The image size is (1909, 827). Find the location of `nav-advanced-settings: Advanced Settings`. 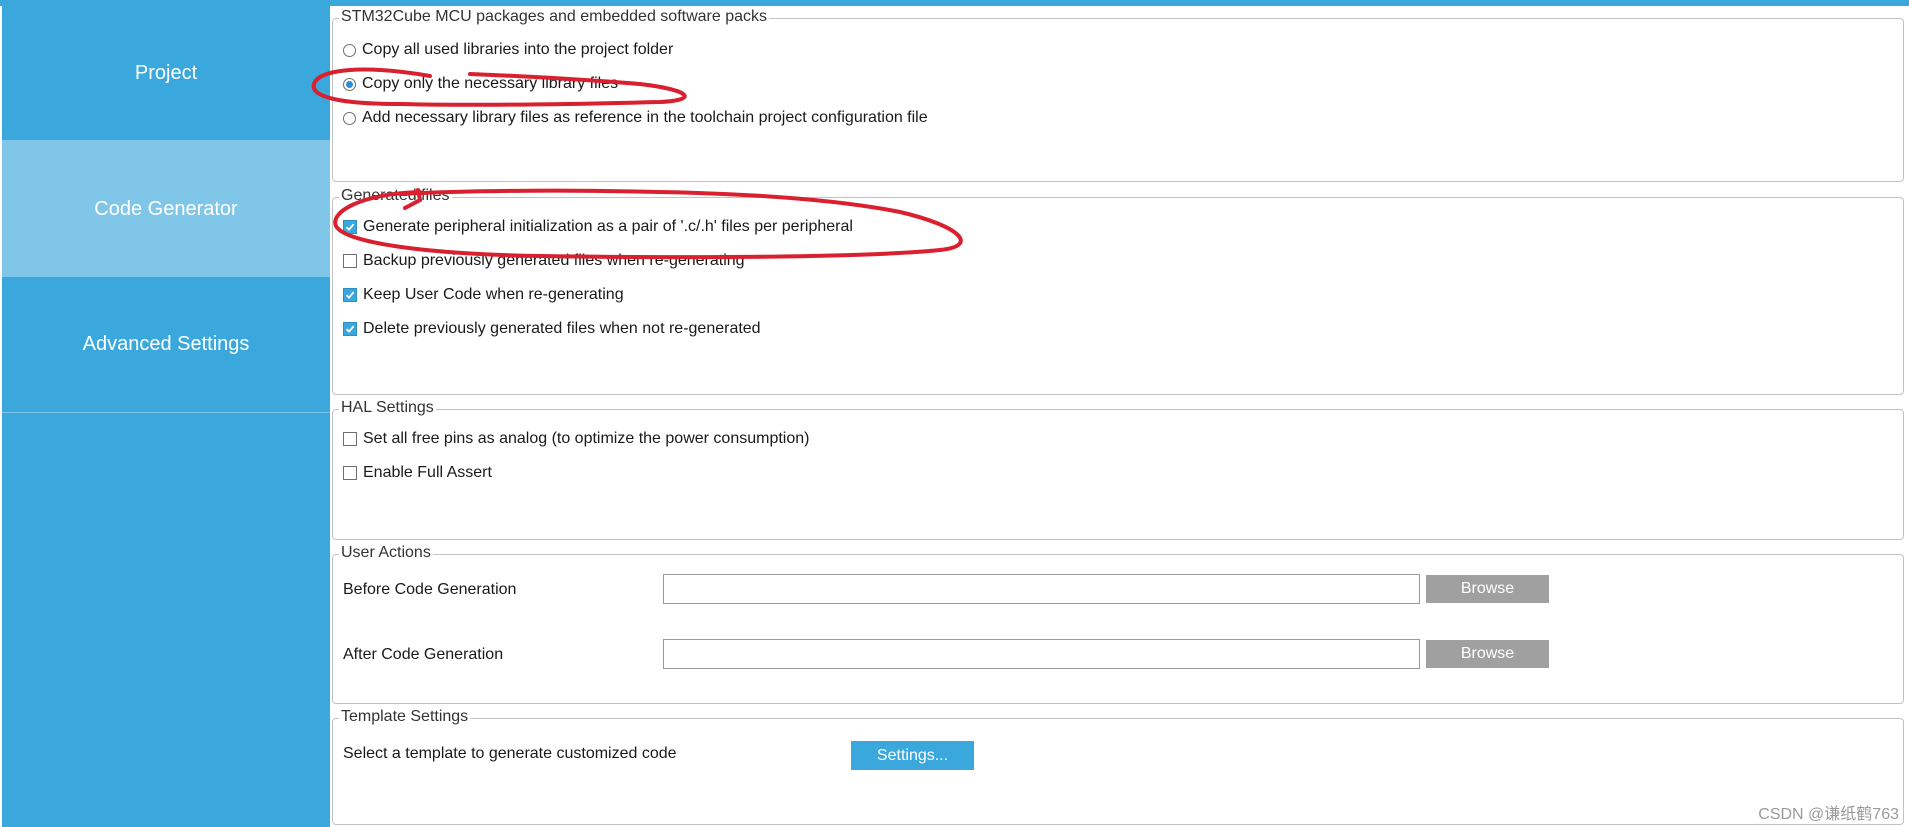

nav-advanced-settings: Advanced Settings is located at coordinates (166, 344).